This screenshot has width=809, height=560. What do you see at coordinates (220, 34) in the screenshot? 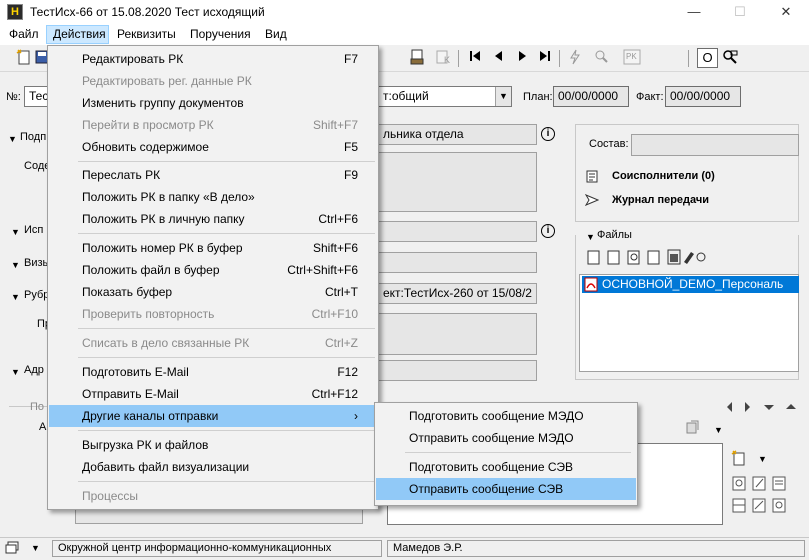
I see `menu-assignments: Поручения` at bounding box center [220, 34].